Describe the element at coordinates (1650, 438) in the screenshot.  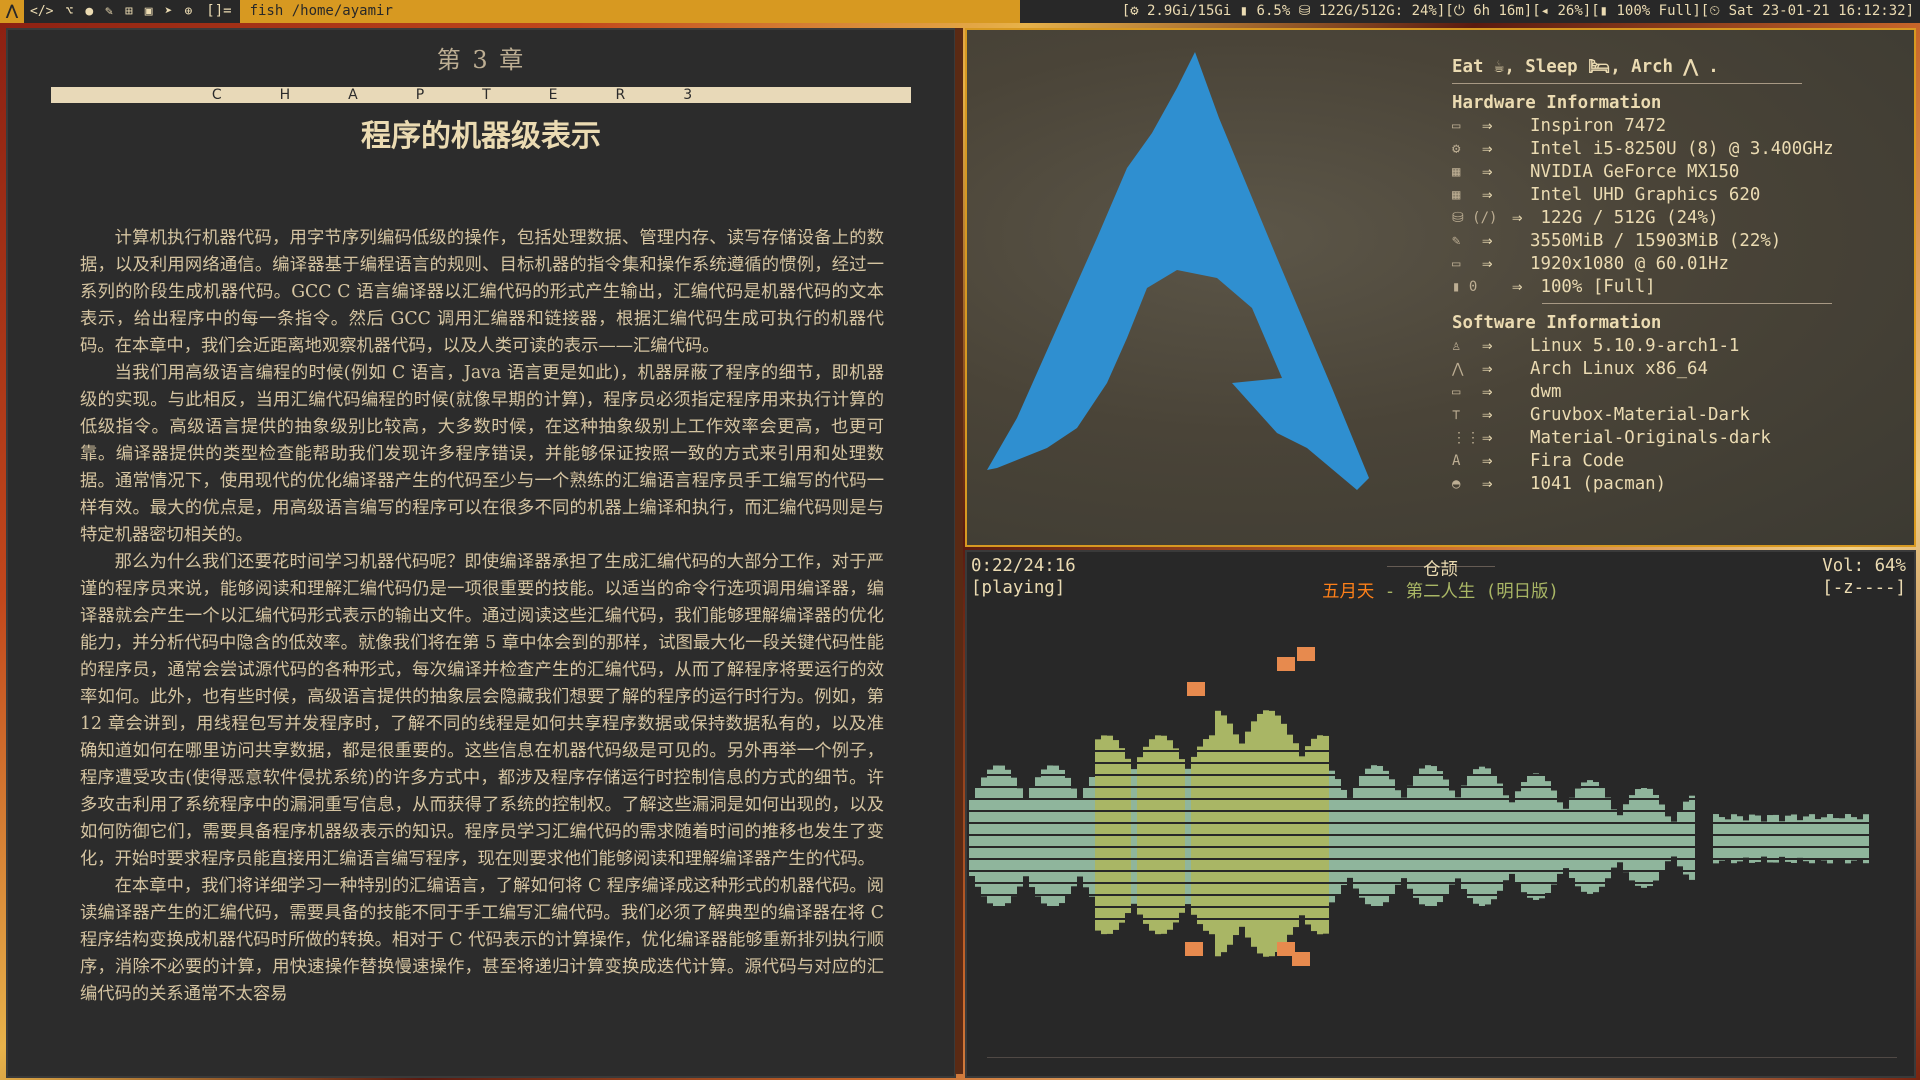
I see `info-value: Material-Originals-dark` at that location.